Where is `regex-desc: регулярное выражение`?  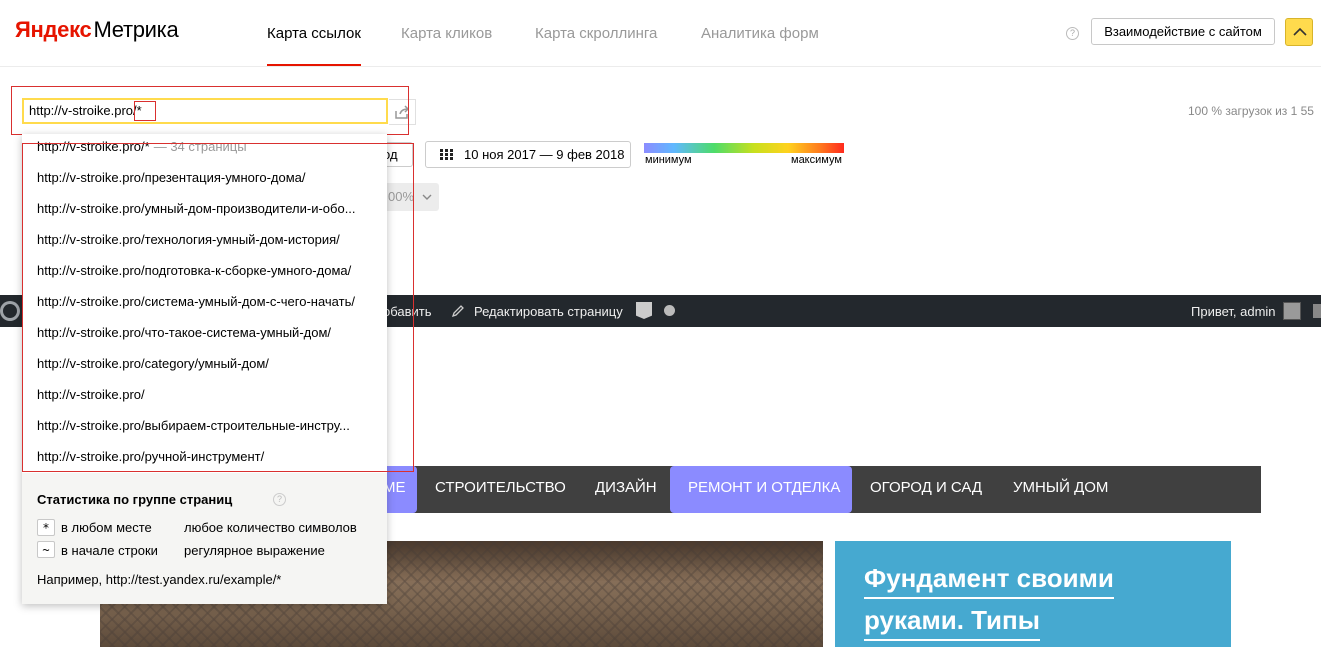 regex-desc: регулярное выражение is located at coordinates (254, 550).